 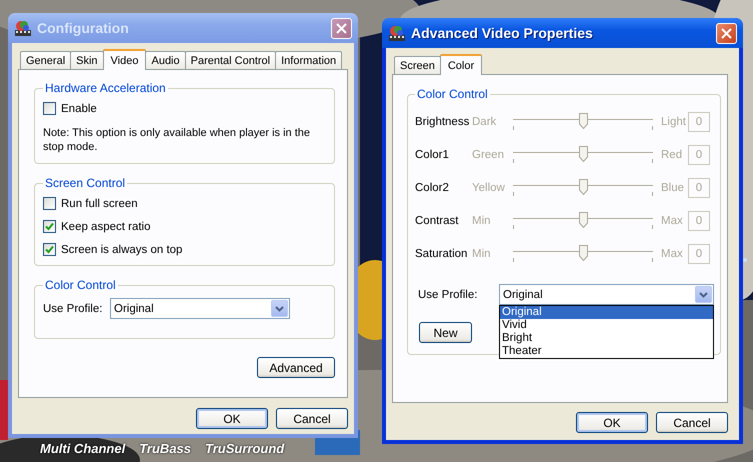 What do you see at coordinates (296, 367) in the screenshot?
I see `advanced-button: Advanced` at bounding box center [296, 367].